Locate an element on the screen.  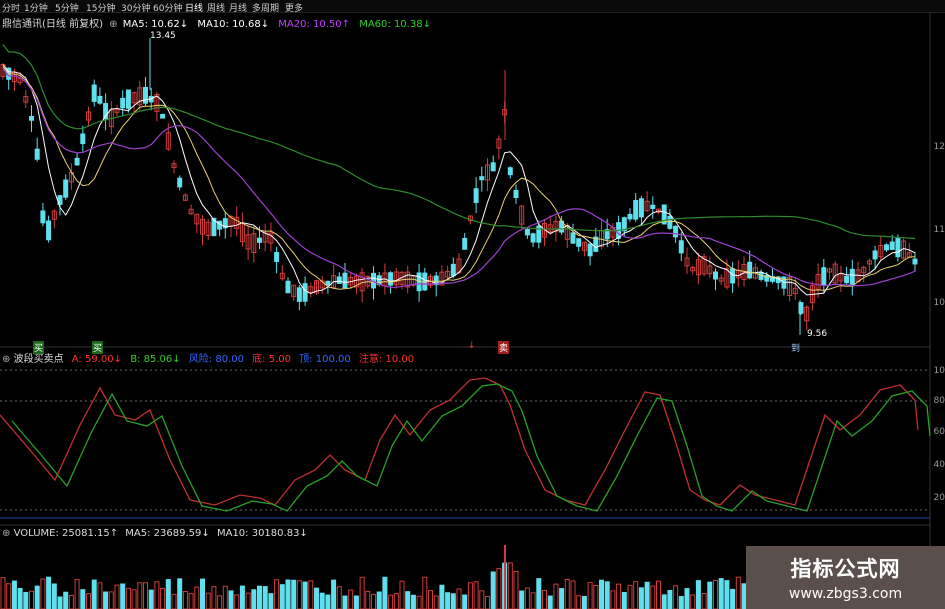
watermark-badge: 指标公式网 www.zbgs3.com is located at coordinates (845, 577).